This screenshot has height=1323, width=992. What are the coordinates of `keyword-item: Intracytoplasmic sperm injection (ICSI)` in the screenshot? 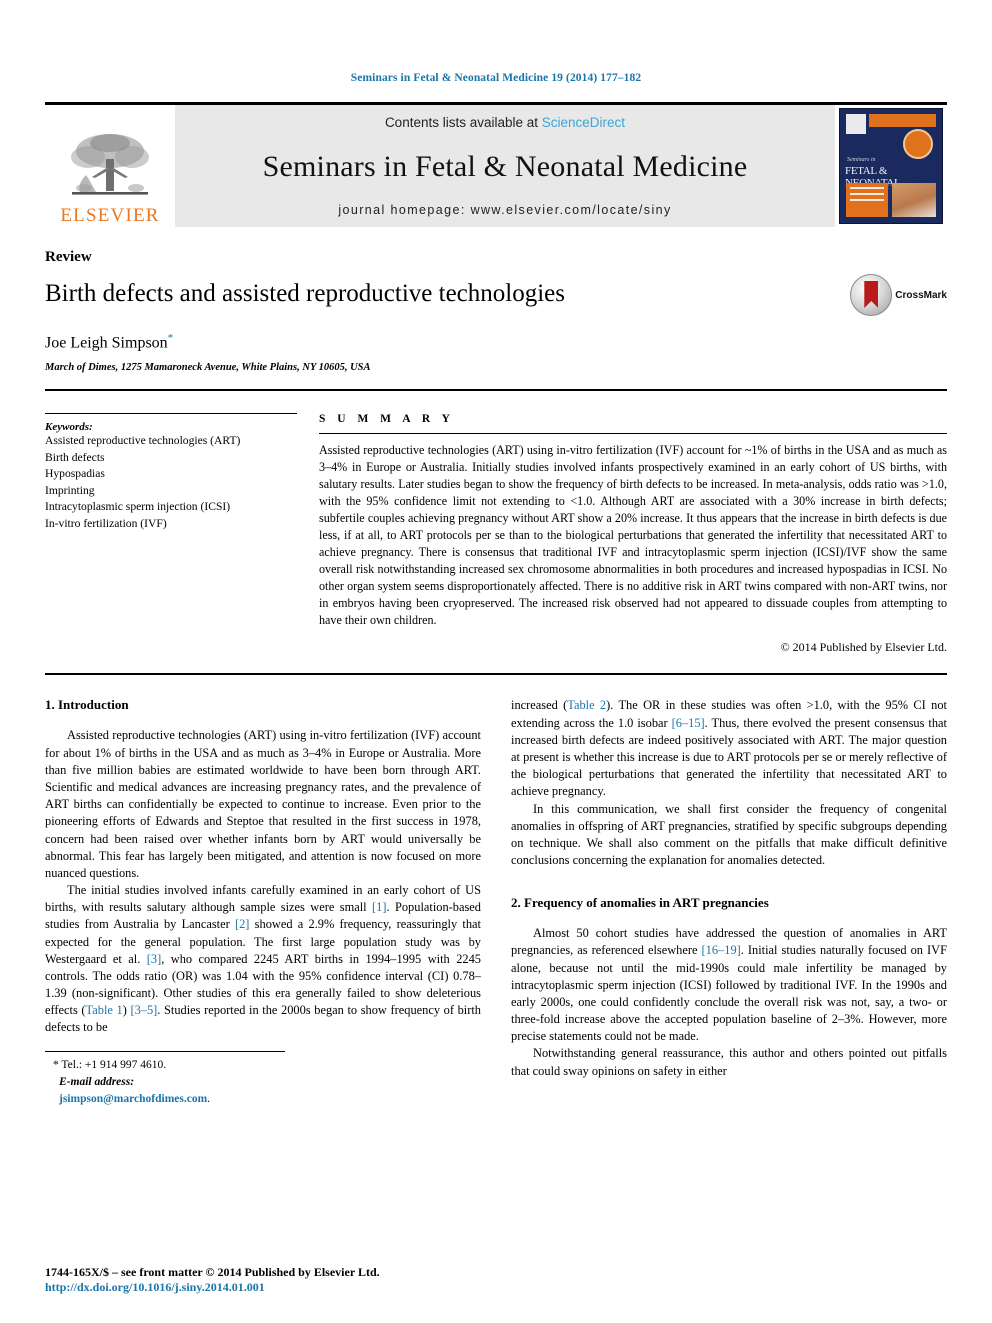 It's located at (138, 507).